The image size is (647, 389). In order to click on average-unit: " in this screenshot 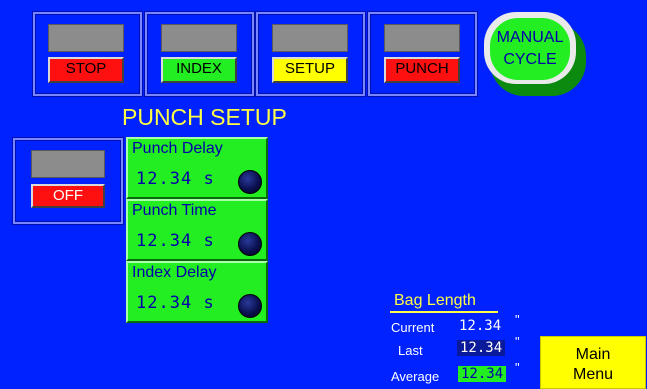, I will do `click(517, 367)`.